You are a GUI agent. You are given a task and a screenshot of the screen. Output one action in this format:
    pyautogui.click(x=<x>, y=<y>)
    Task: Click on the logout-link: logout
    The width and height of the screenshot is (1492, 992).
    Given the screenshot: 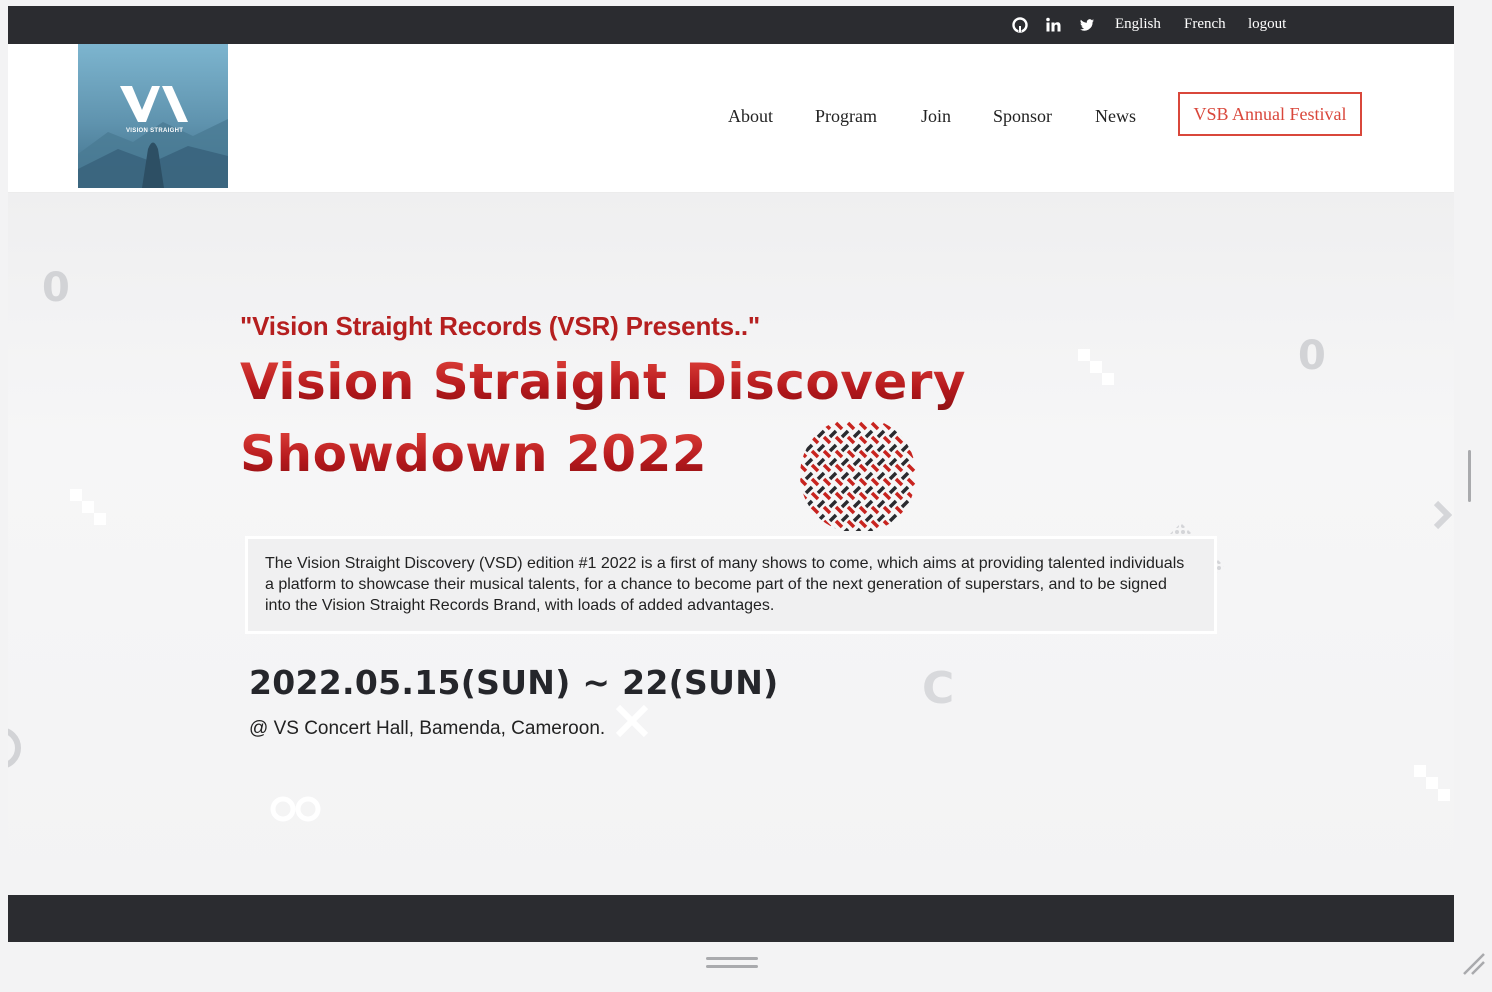 What is the action you would take?
    pyautogui.click(x=1267, y=24)
    